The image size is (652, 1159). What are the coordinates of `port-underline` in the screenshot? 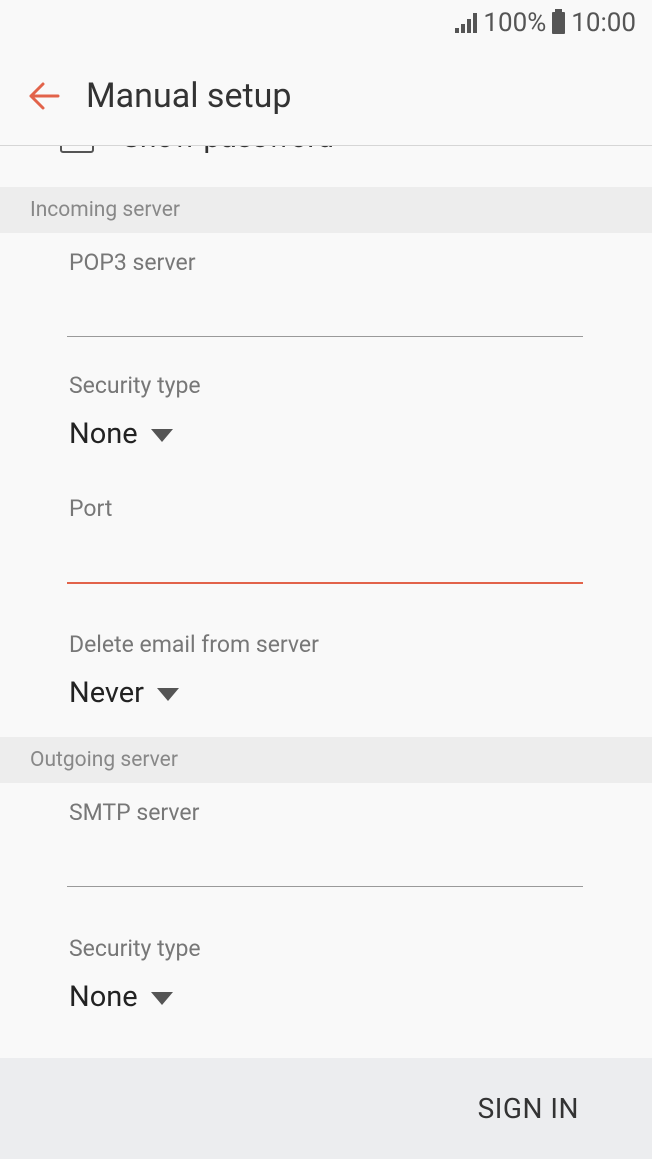 It's located at (325, 583).